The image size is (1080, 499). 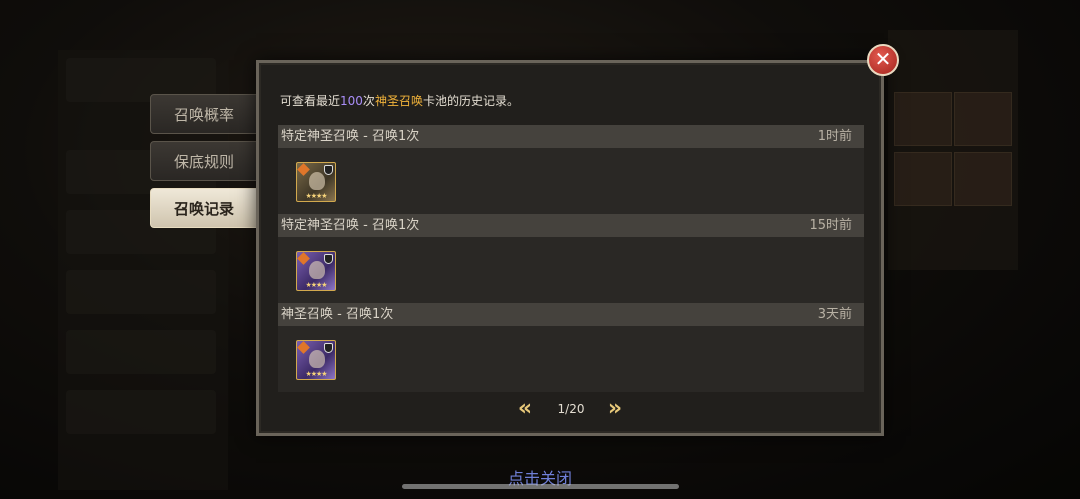 I want to click on home-indicator-bar, so click(x=540, y=486).